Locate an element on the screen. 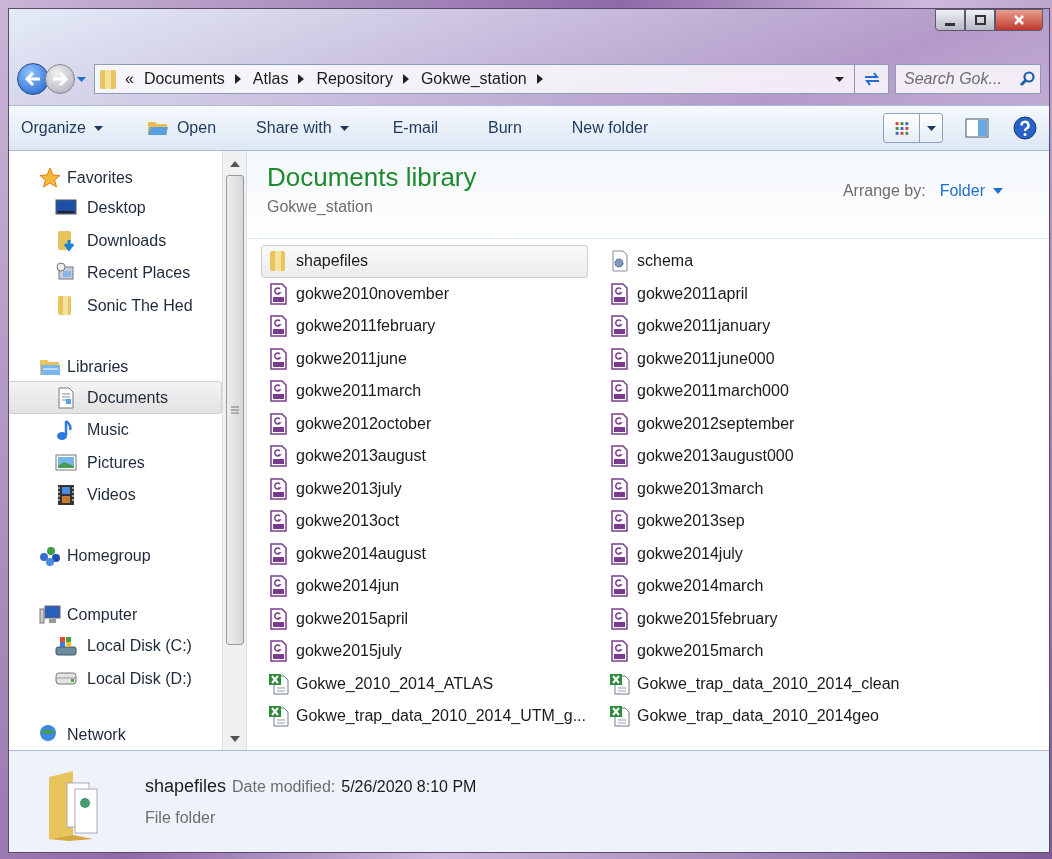 This screenshot has height=859, width=1052. toolbar-button: E-mail is located at coordinates (415, 128).